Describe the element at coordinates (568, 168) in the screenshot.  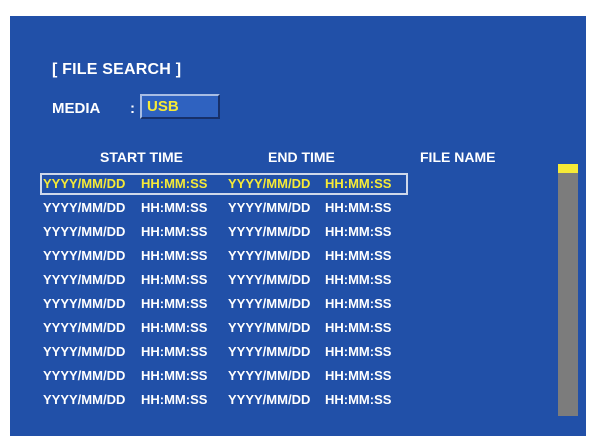
I see `scrollbar-thumb` at that location.